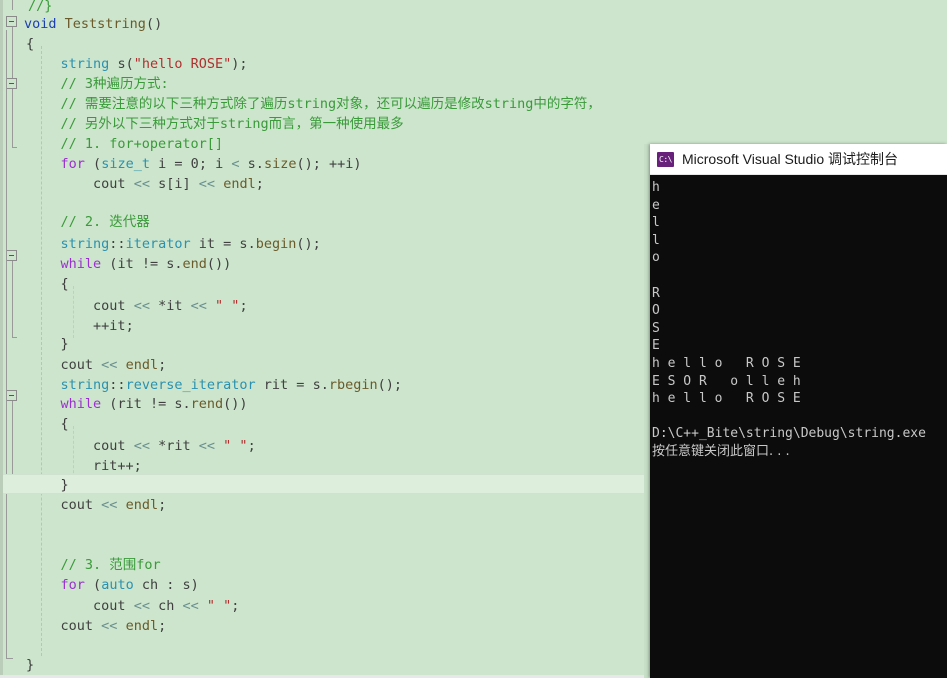  What do you see at coordinates (790, 159) in the screenshot?
I see `console-title-label: Microsoft Visual Studio 调试控制台` at bounding box center [790, 159].